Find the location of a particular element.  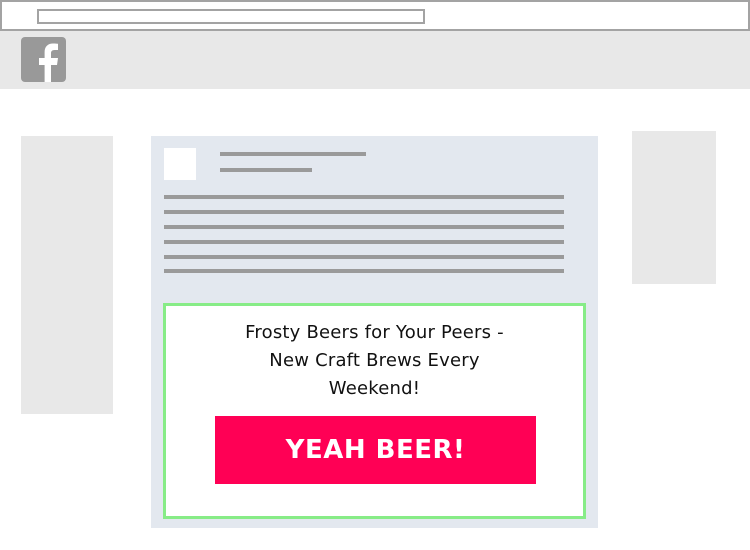

post-author-placeholder is located at coordinates (293, 154).